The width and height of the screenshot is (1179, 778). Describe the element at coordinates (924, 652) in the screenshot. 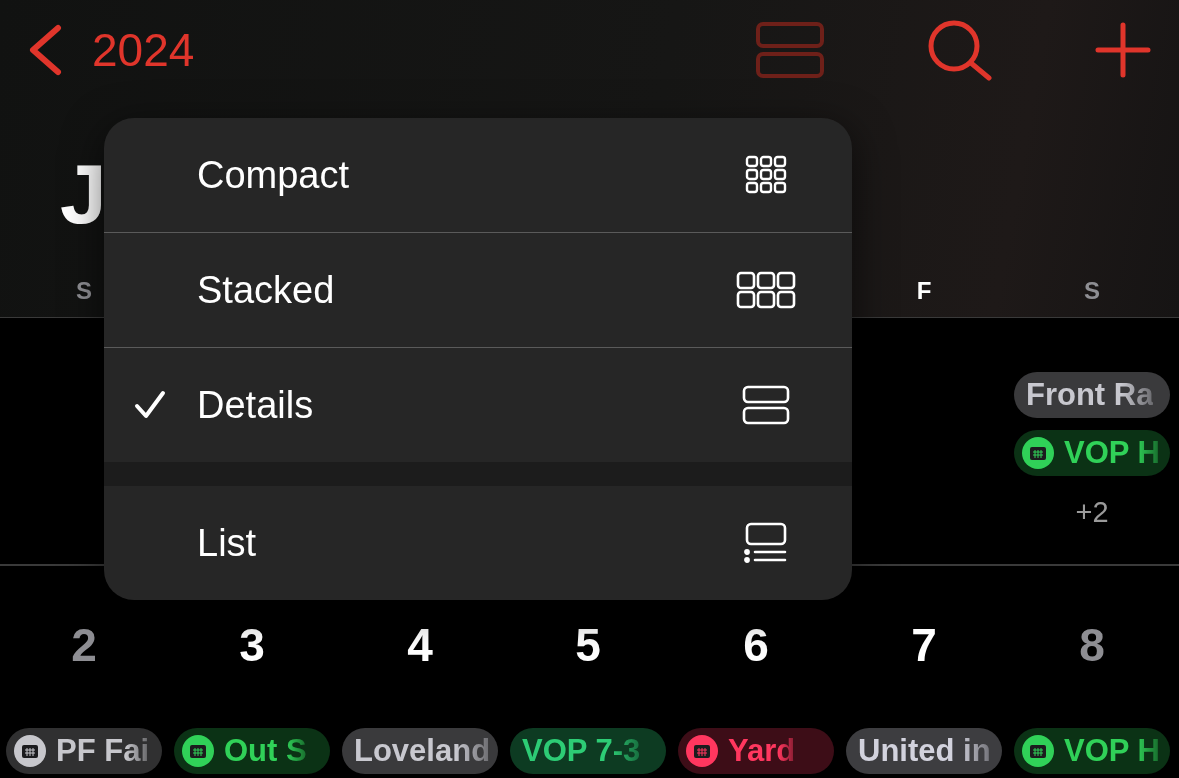

I see `day-number: 7` at that location.